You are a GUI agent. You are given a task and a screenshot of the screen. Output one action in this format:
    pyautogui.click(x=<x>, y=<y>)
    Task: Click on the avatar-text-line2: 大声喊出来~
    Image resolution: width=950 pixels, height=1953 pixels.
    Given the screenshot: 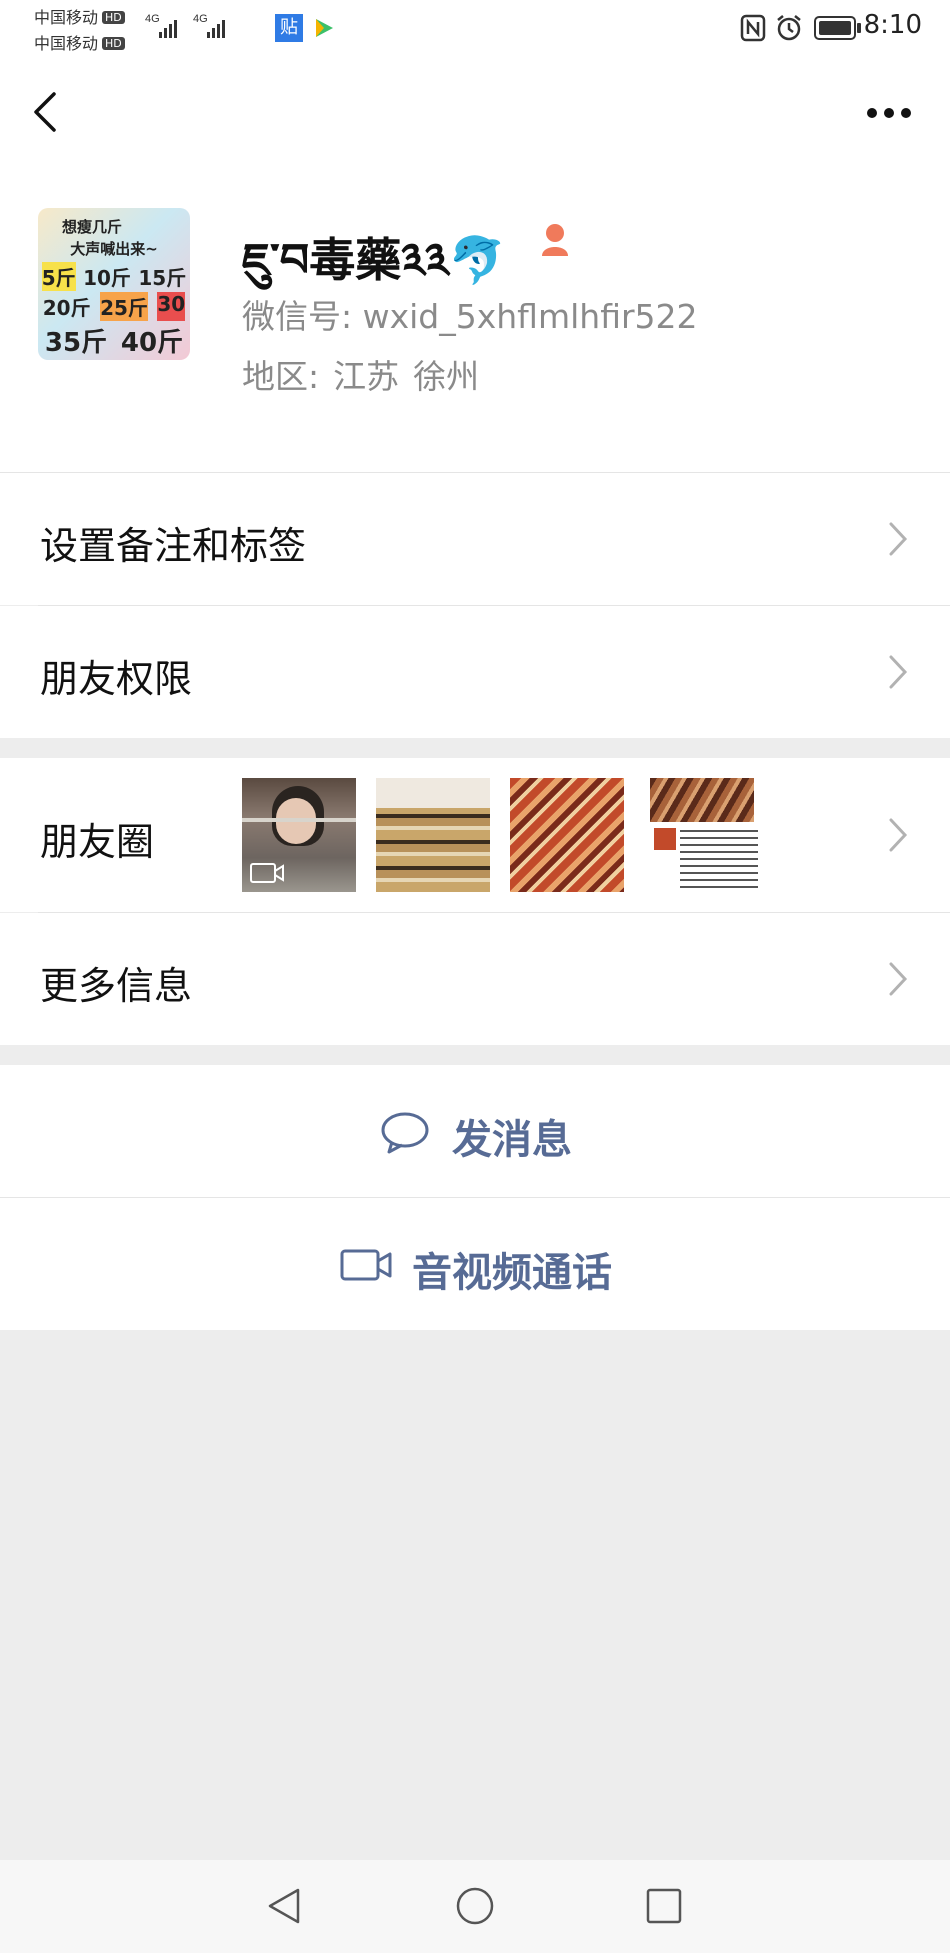 What is the action you would take?
    pyautogui.click(x=114, y=249)
    